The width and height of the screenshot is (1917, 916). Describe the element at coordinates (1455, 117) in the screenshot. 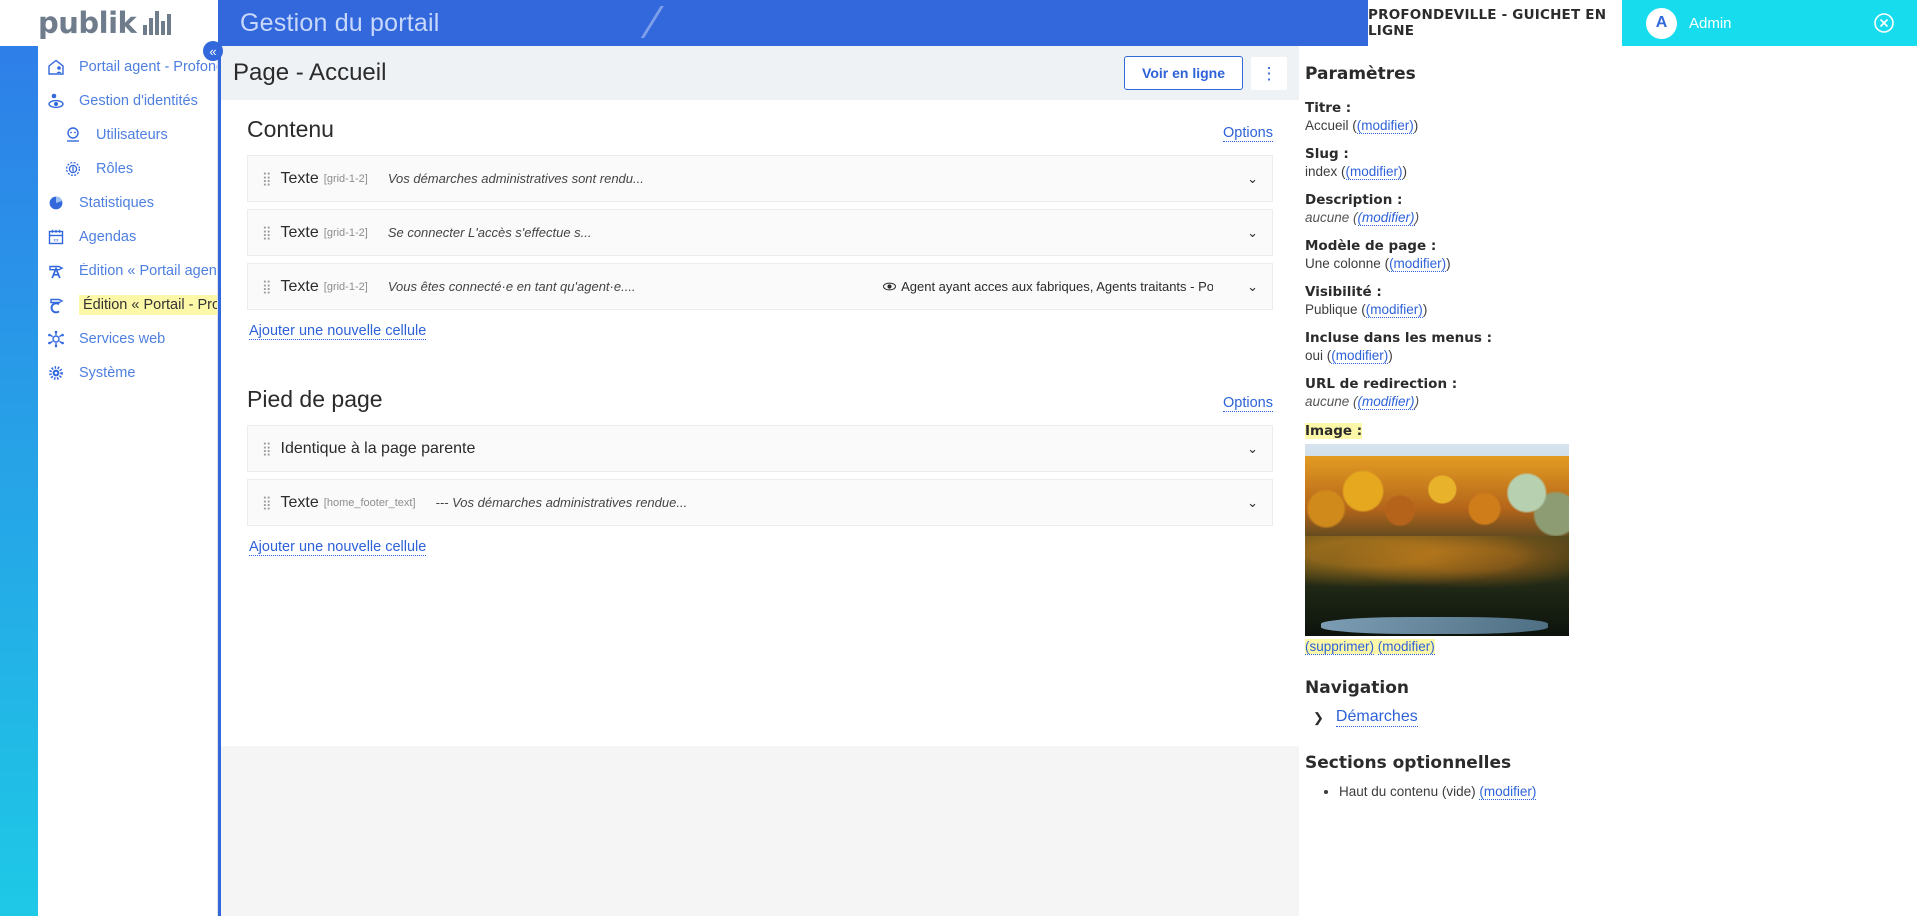

I see `setting-titre: Titre : Accueil ((modifier))` at that location.